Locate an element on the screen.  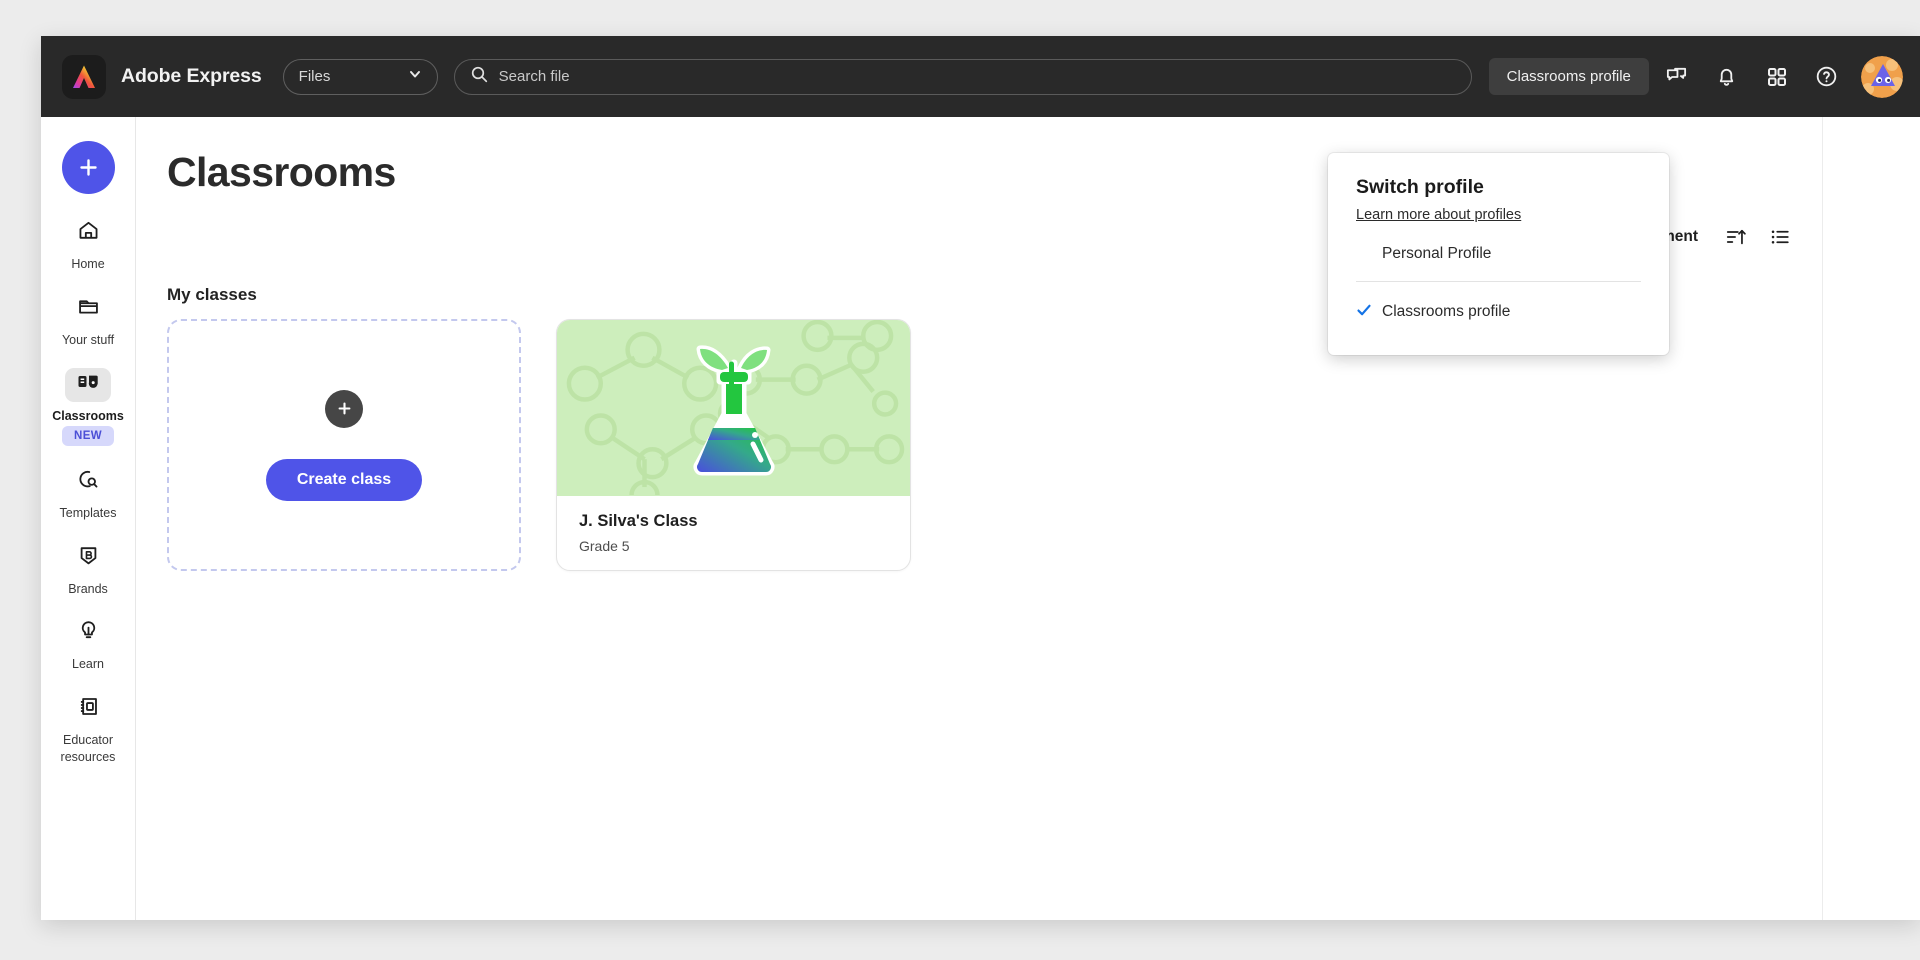
learn-more-about-profiles-link: Learn more about profiles is located at coordinates (1438, 215).